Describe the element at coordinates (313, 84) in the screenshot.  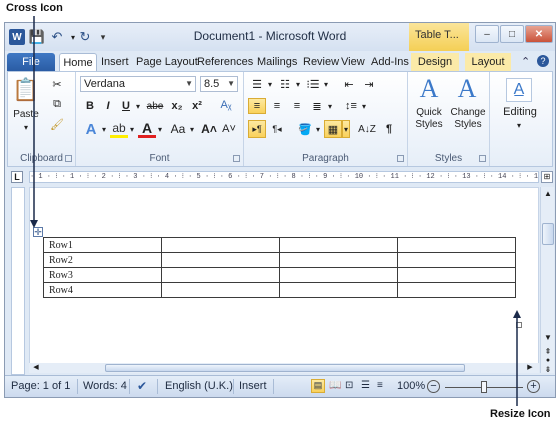
I see `multilevel-list-icon: ⁝☰` at that location.